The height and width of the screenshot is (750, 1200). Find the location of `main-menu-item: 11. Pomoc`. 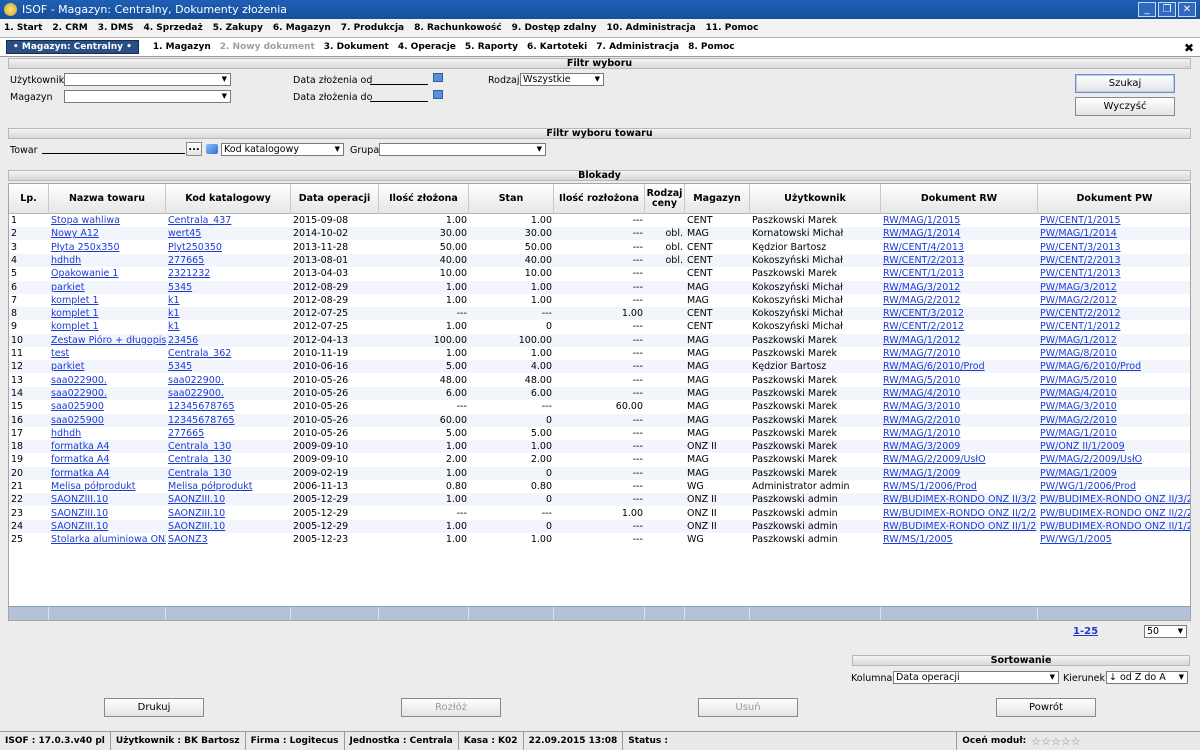

main-menu-item: 11. Pomoc is located at coordinates (732, 28).